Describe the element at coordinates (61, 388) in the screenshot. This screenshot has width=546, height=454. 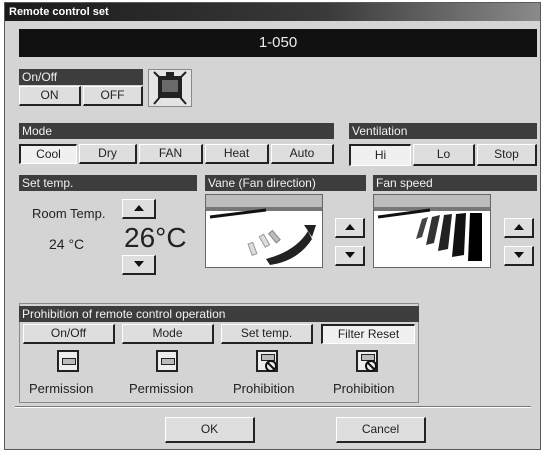
I see `prohibit-onoff-status: Permission` at that location.